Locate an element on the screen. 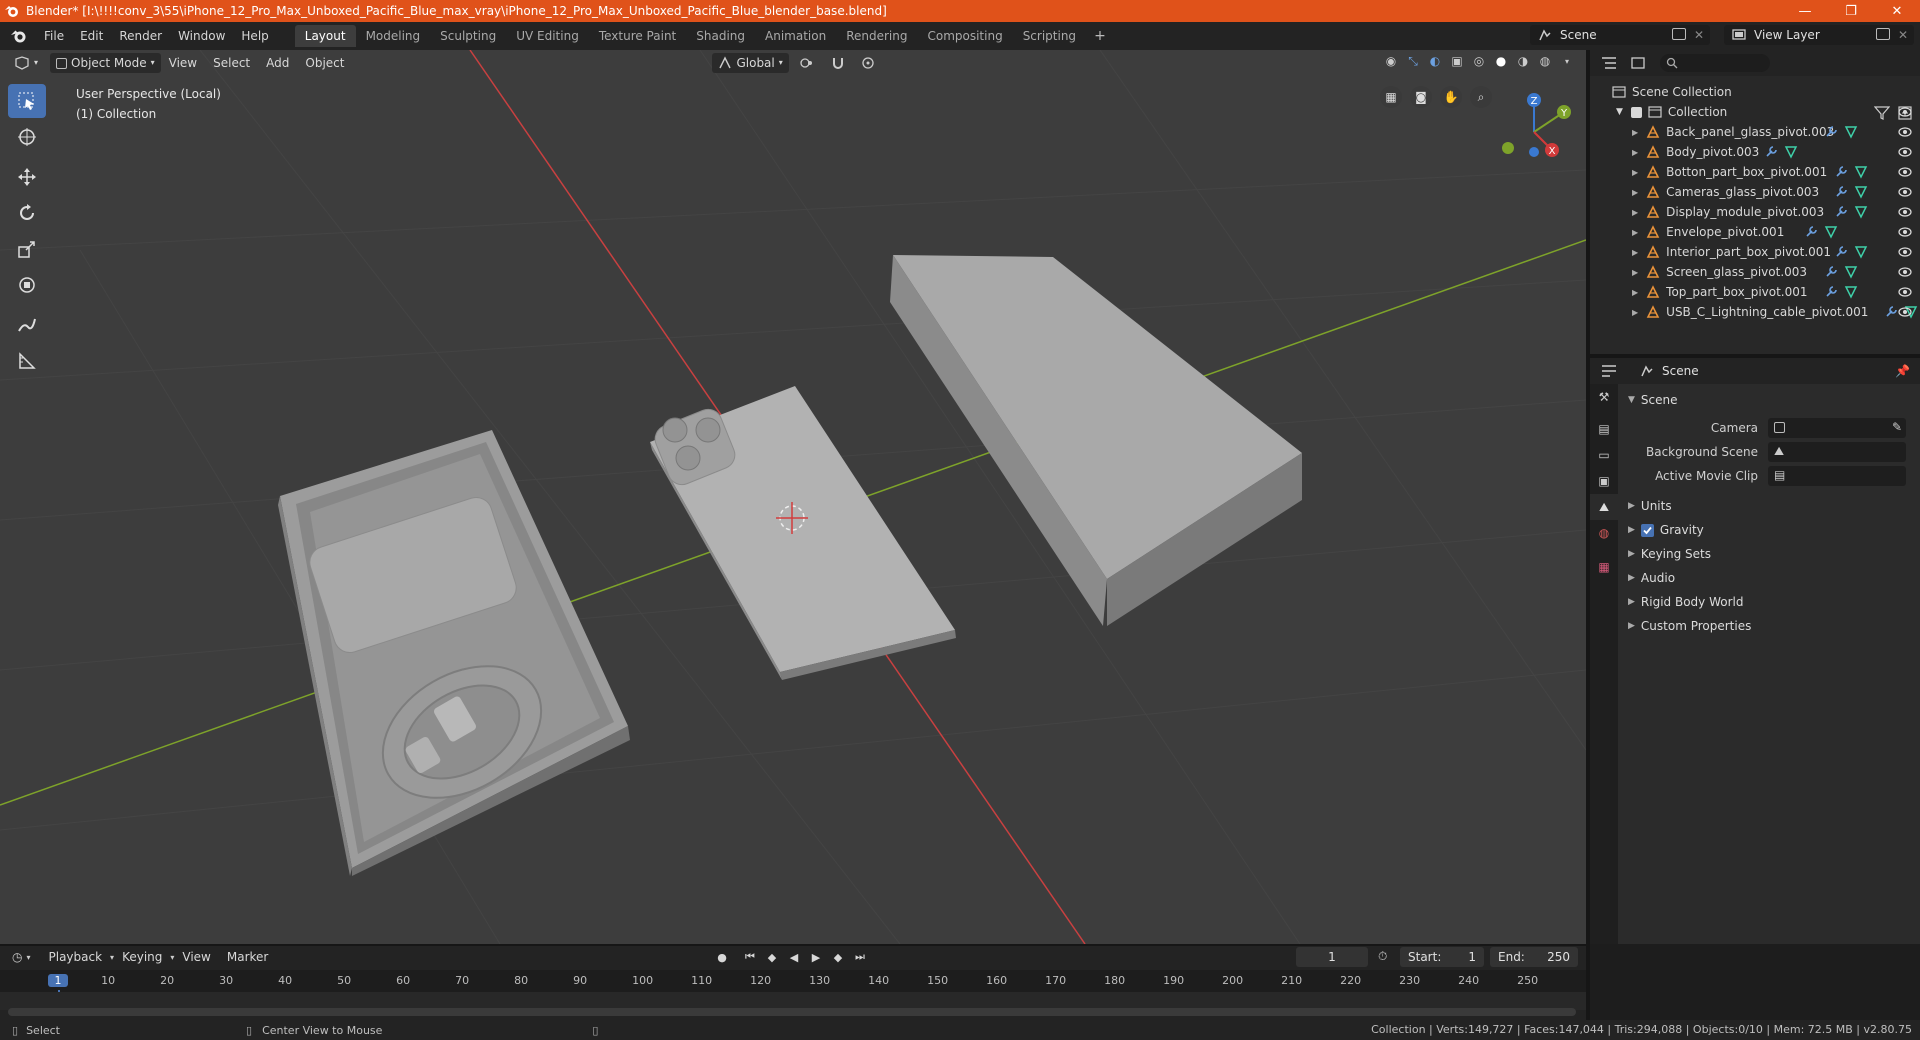 The height and width of the screenshot is (1040, 1920). properties-editor-icon is located at coordinates (1609, 371).